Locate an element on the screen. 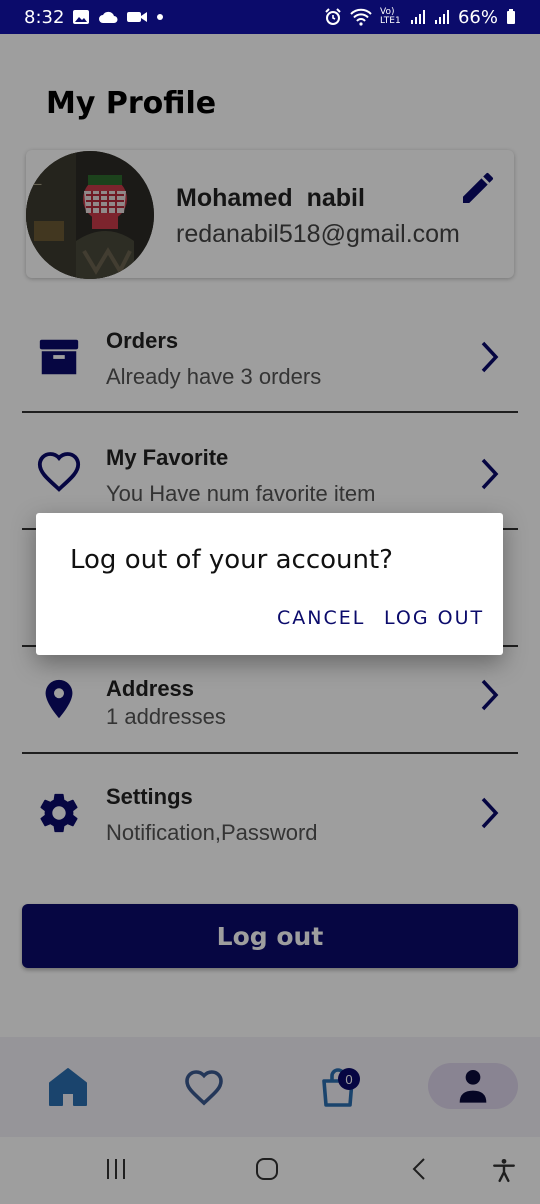 The width and height of the screenshot is (540, 1204). wifi-icon is located at coordinates (361, 17).